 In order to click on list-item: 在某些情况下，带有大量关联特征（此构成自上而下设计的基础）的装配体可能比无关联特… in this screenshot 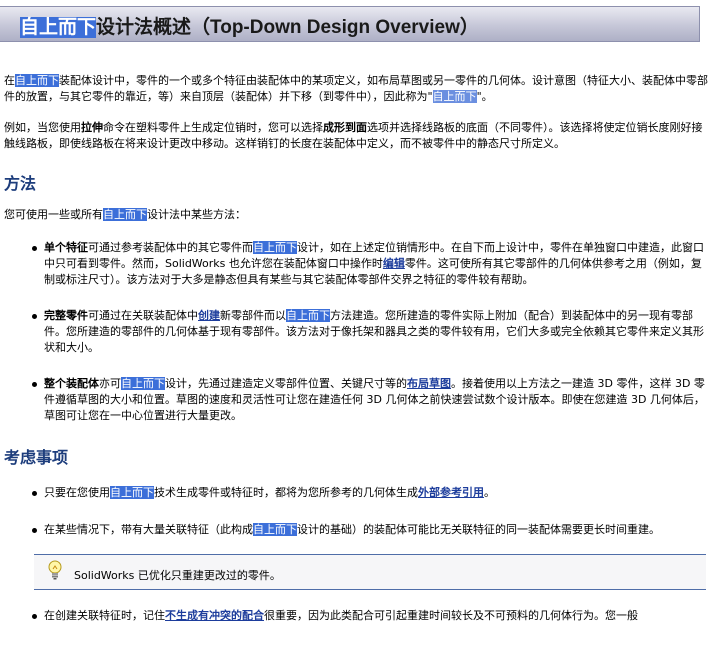, I will do `click(357, 530)`.